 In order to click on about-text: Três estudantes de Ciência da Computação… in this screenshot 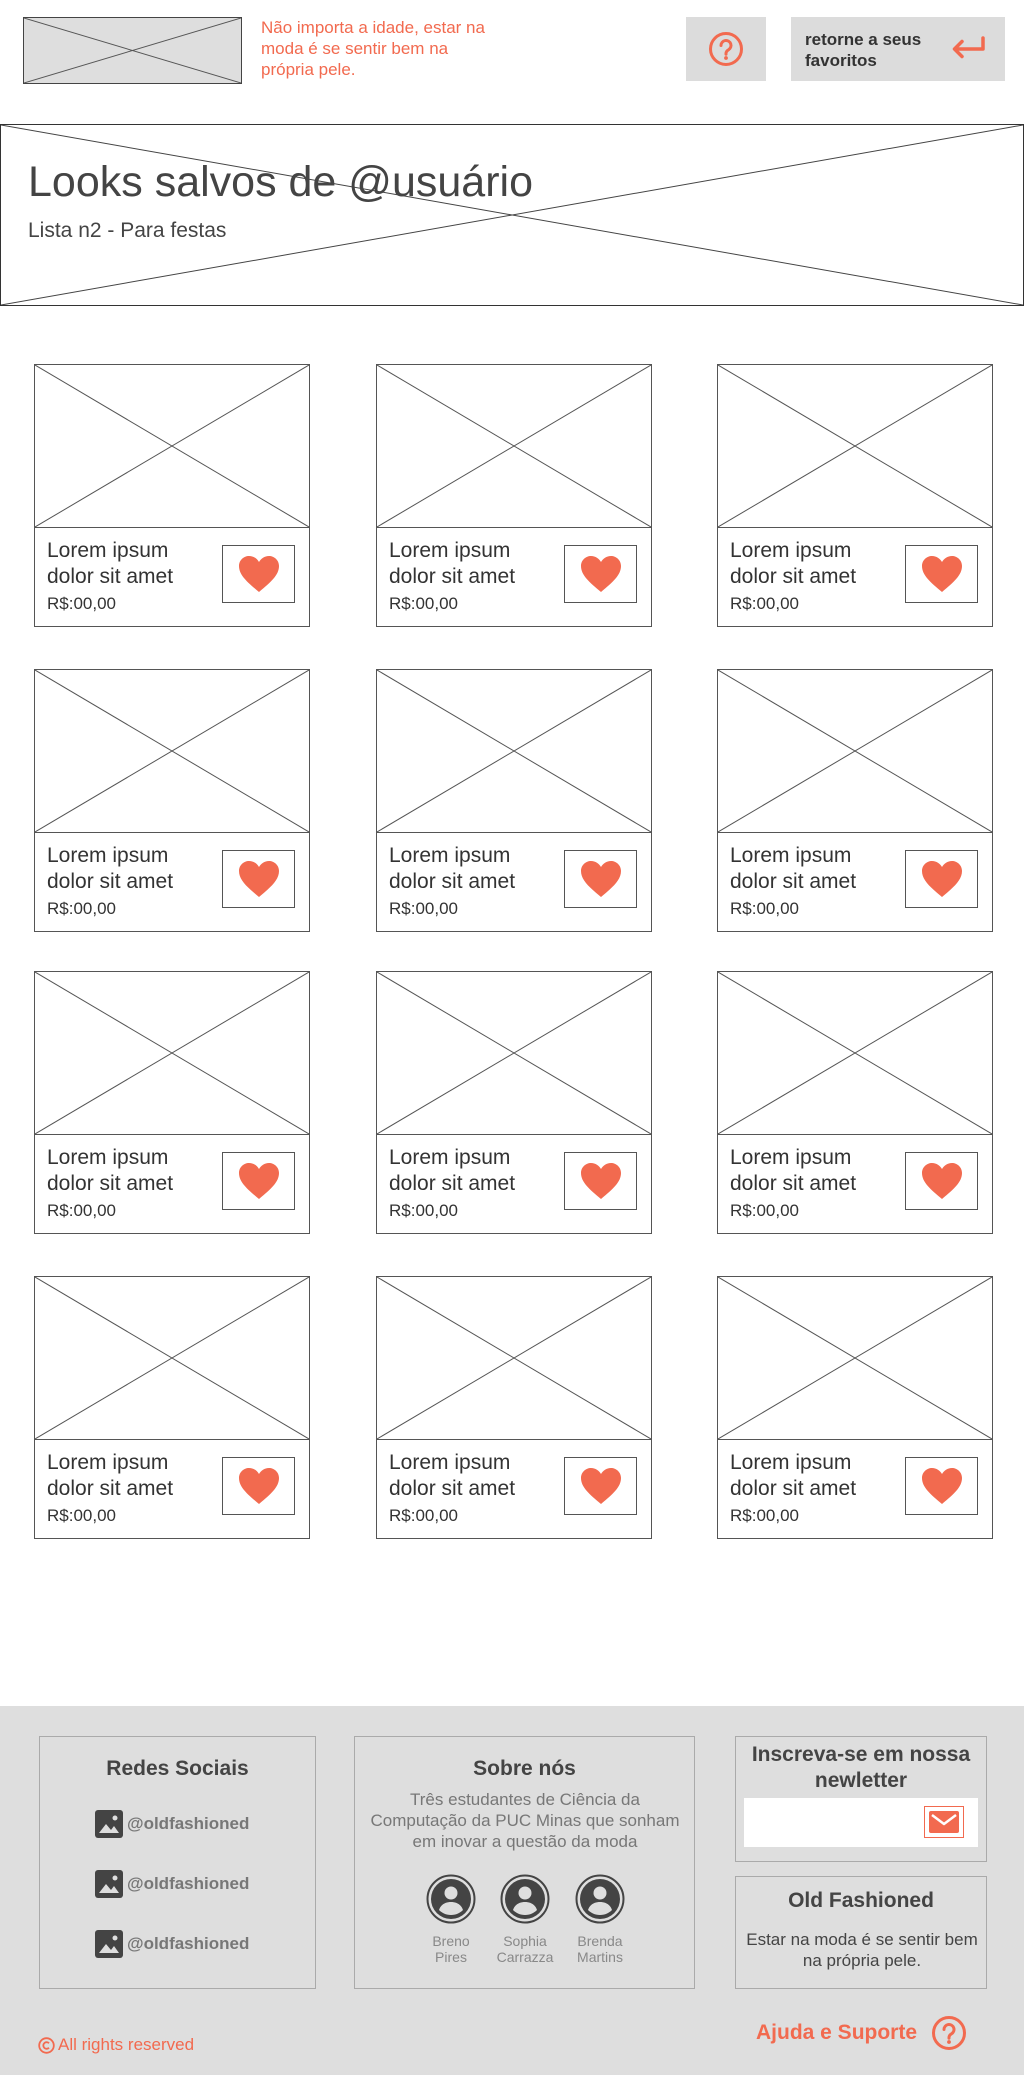, I will do `click(525, 1820)`.